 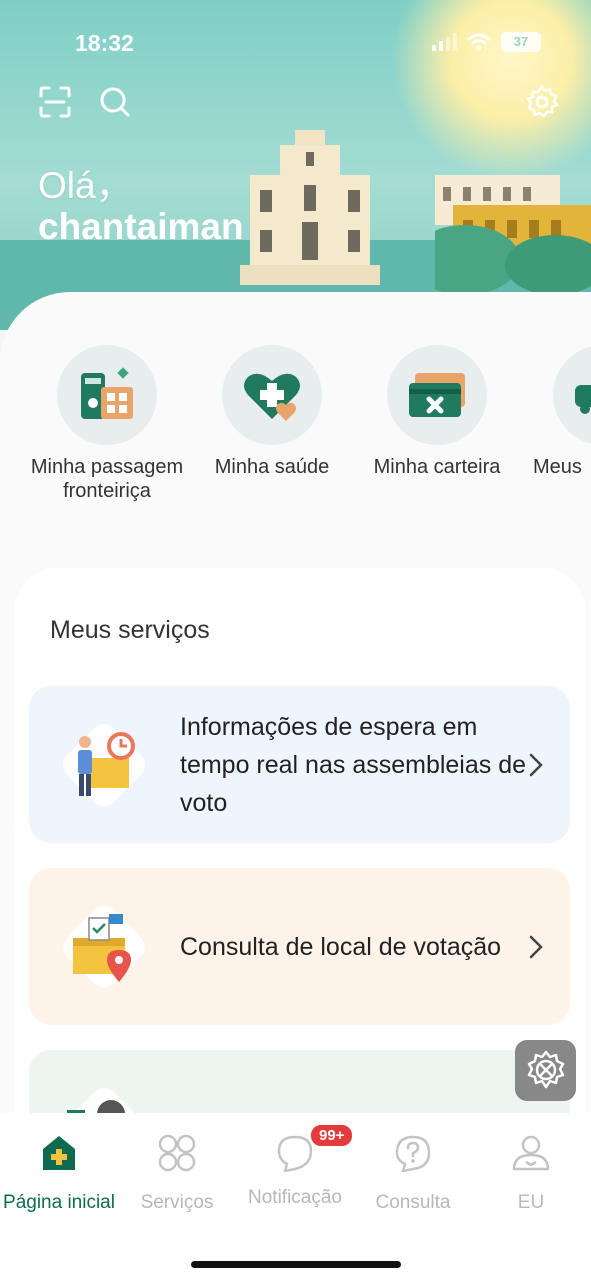 I want to click on services-grid-icon, so click(x=177, y=1153).